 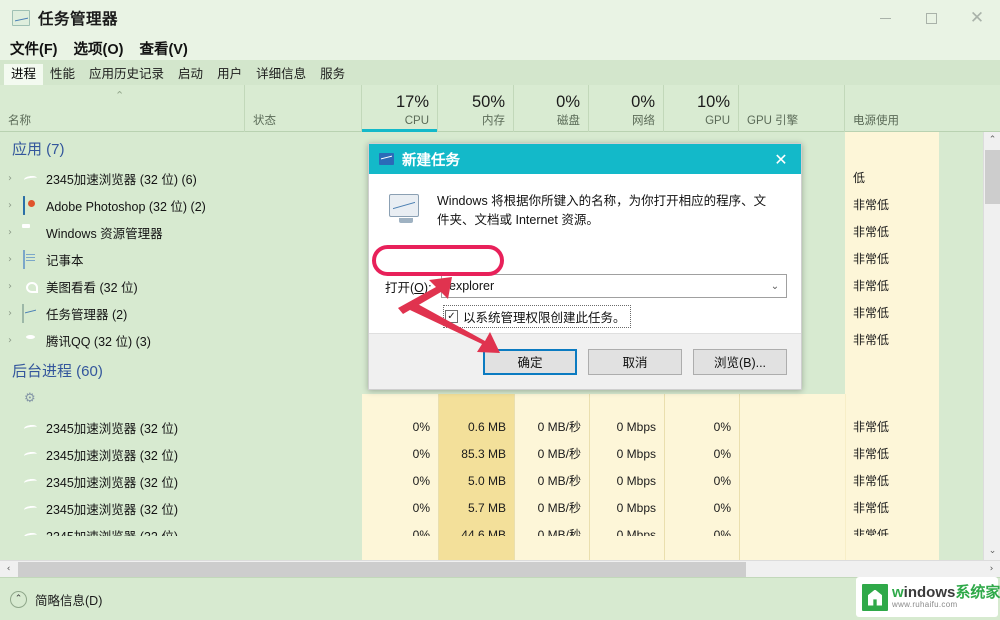 What do you see at coordinates (946, 593) in the screenshot?
I see `watermark-title: windows系统家园` at bounding box center [946, 593].